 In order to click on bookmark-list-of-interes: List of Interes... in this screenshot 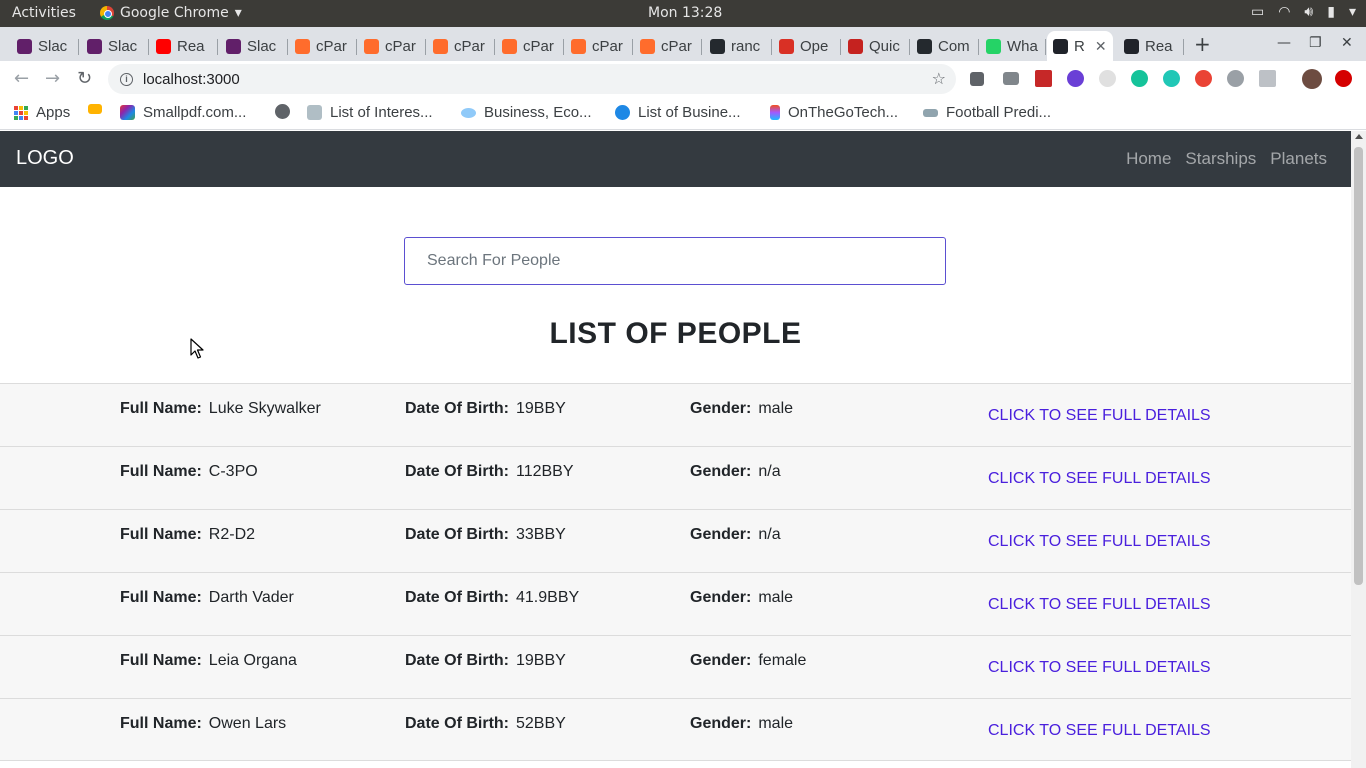, I will do `click(370, 112)`.